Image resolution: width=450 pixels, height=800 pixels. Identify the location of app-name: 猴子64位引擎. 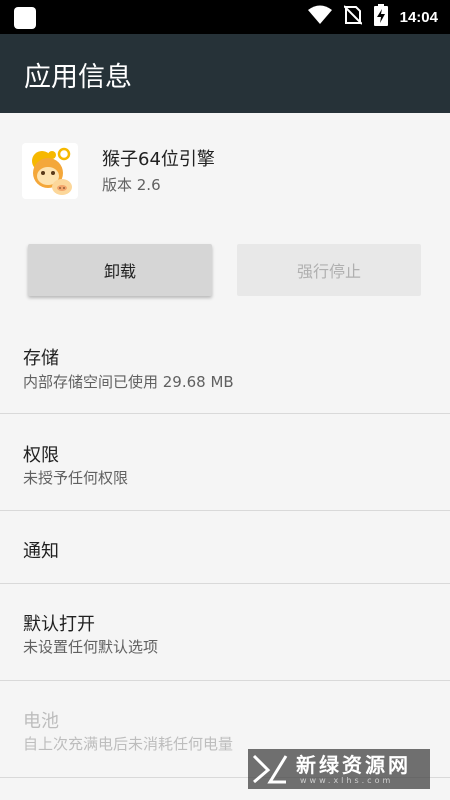
(158, 159).